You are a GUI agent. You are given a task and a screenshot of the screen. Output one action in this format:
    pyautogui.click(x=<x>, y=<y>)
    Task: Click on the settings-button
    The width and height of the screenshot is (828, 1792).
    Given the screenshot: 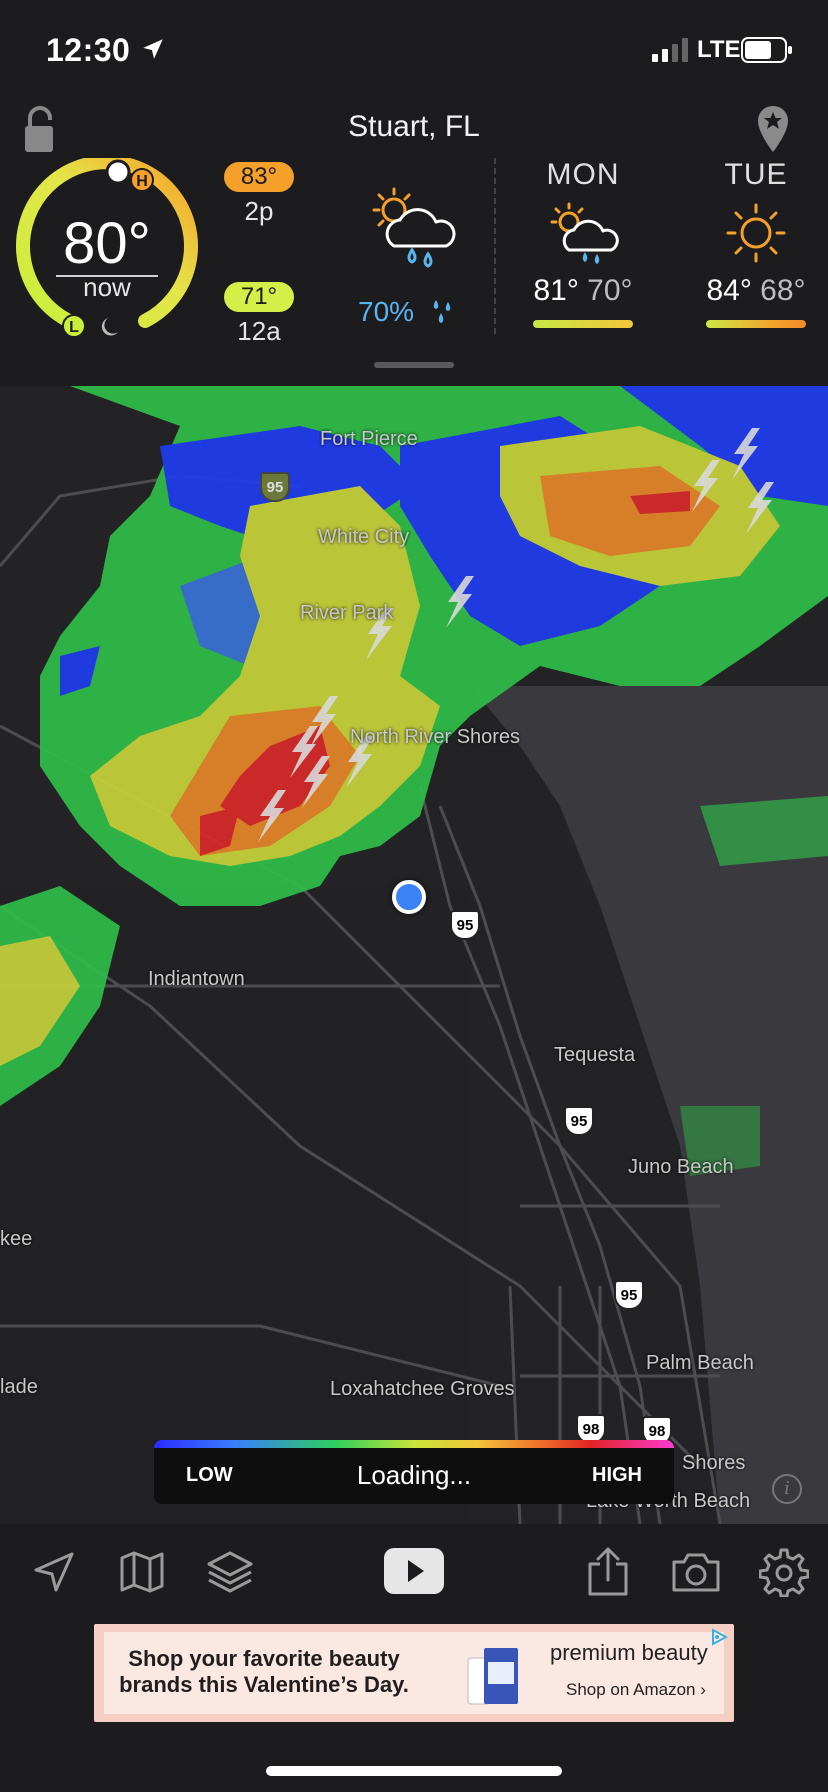 What is the action you would take?
    pyautogui.click(x=784, y=1572)
    